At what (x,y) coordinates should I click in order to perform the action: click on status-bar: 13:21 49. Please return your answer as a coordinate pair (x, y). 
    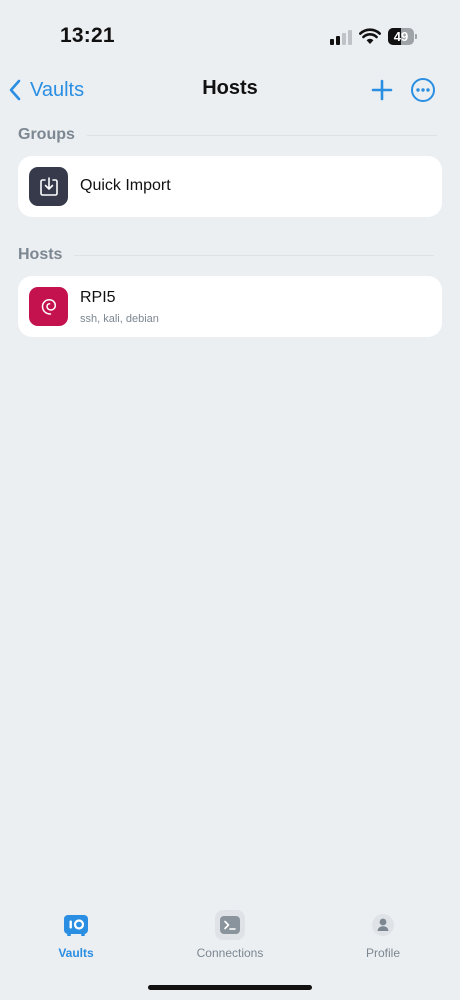
    Looking at the image, I should click on (230, 35).